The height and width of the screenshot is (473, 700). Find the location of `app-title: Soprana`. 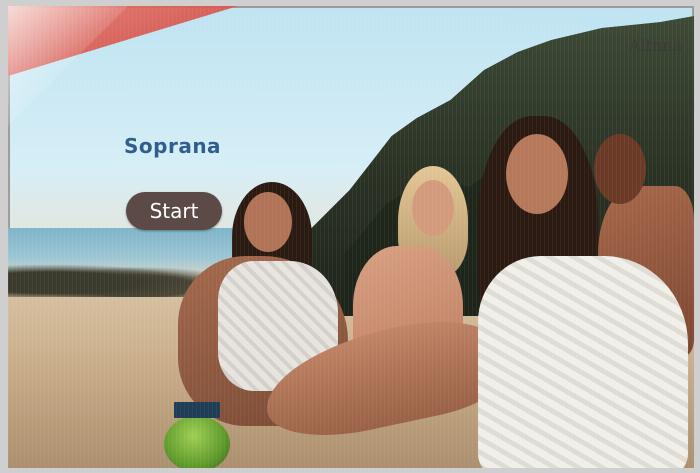

app-title: Soprana is located at coordinates (173, 146).